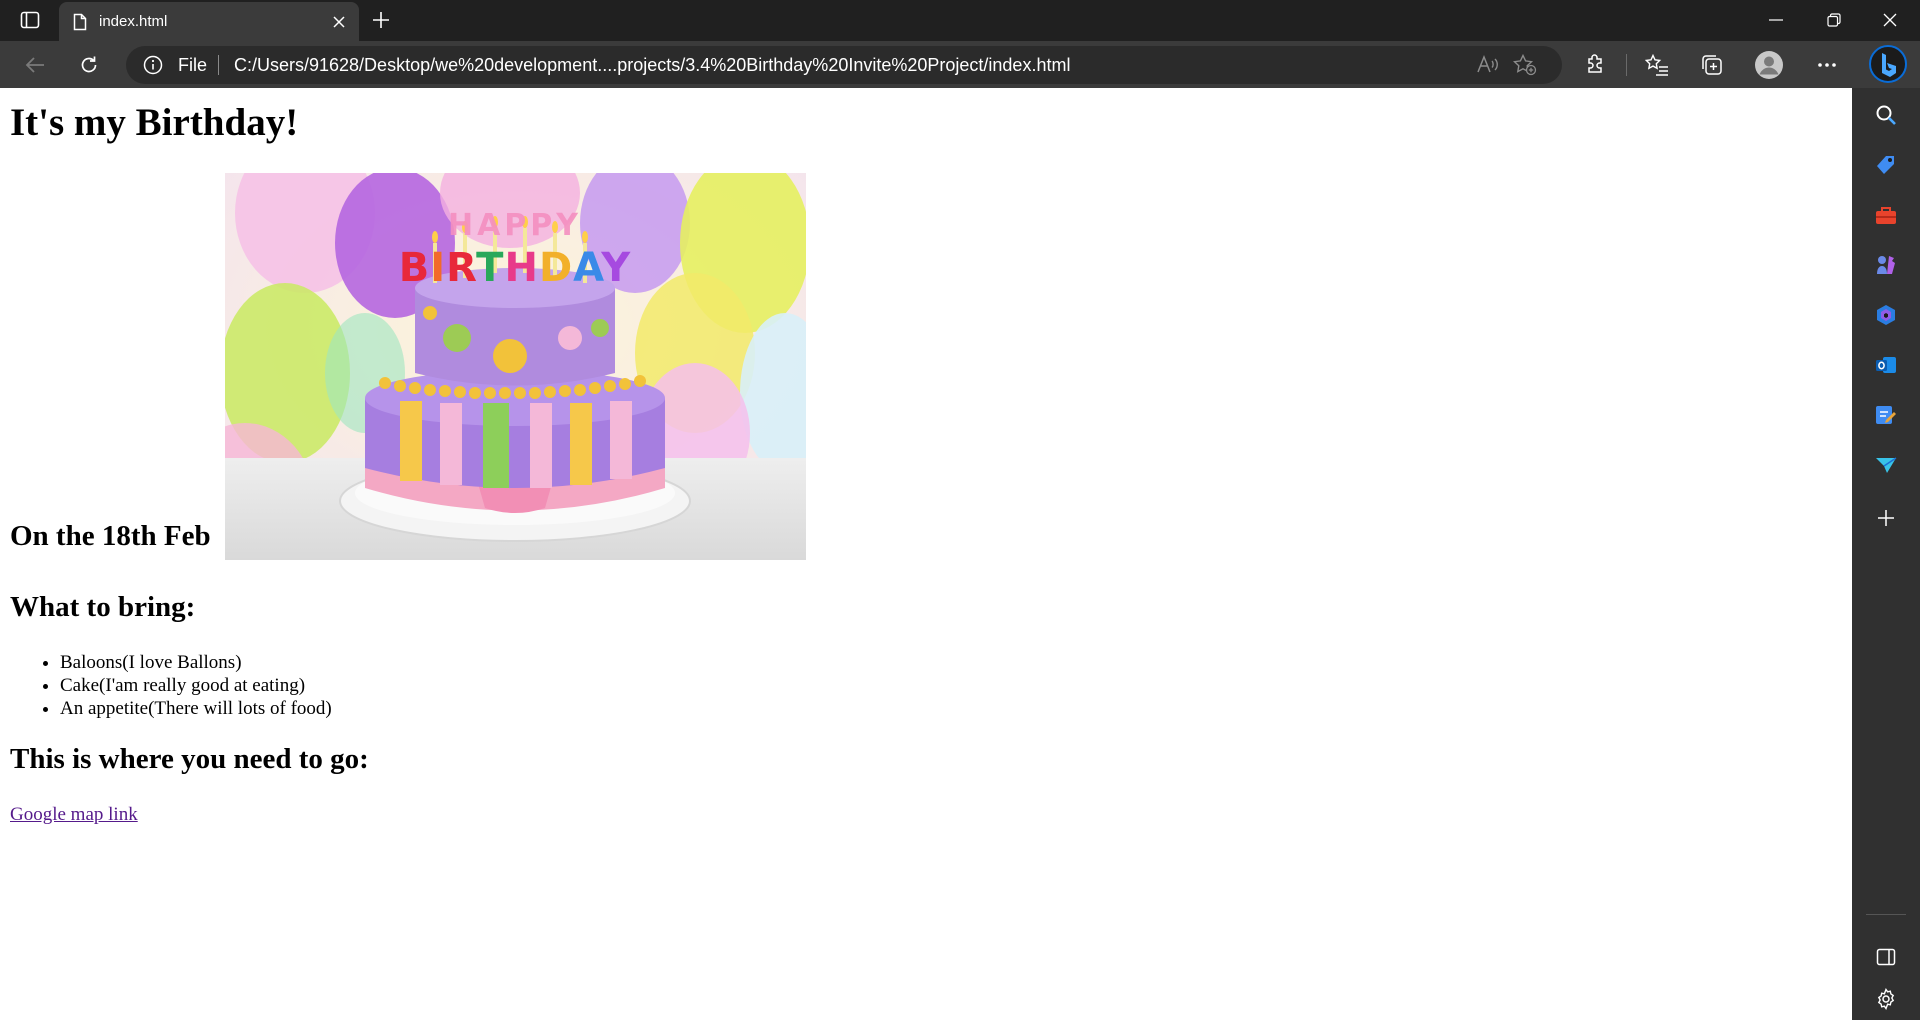 The width and height of the screenshot is (1920, 1020). I want to click on toolbar-divider, so click(1626, 65).